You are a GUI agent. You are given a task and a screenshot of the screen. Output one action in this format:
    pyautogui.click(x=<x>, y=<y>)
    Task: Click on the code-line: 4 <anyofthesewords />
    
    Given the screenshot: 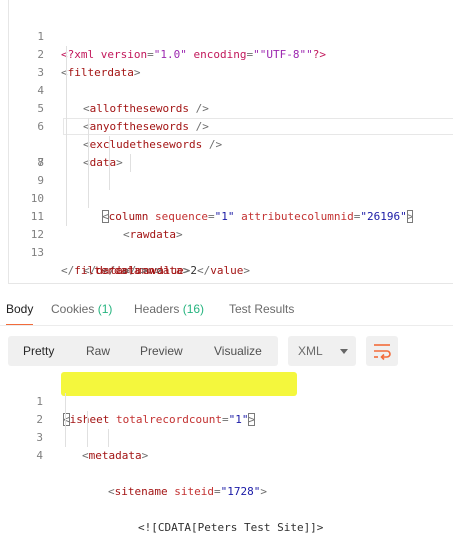 What is the action you would take?
    pyautogui.click(x=109, y=98)
    